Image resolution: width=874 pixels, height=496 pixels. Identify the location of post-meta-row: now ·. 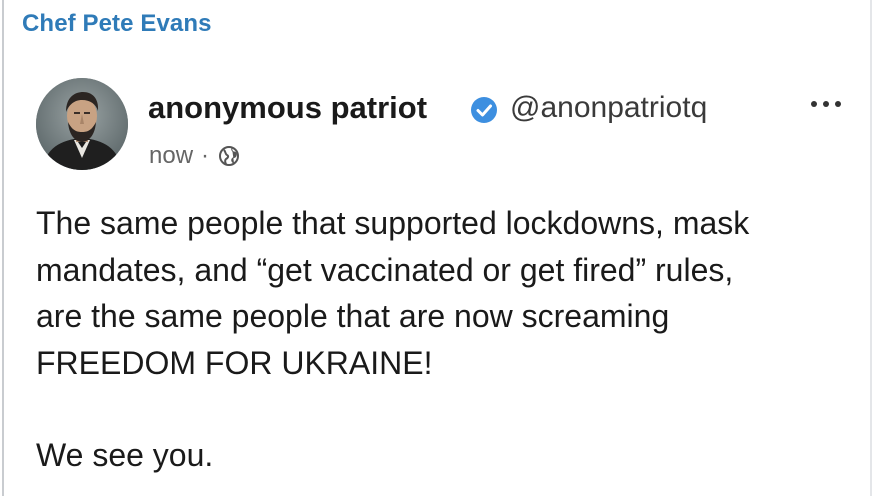
(195, 156).